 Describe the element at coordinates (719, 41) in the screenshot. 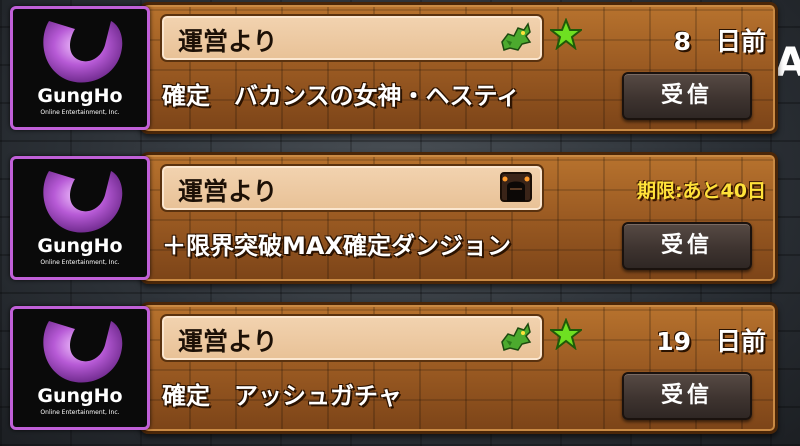

I see `days-ago-label: 8 日前` at that location.